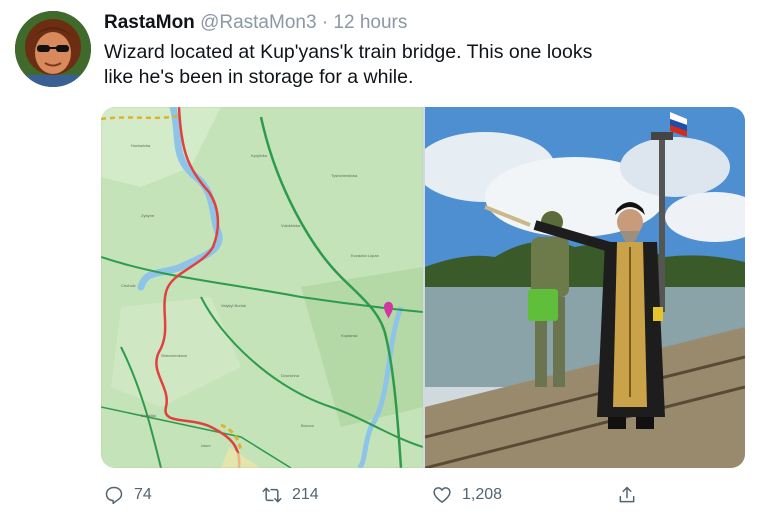 The width and height of the screenshot is (768, 516). I want to click on svg-text: Izium, so click(206, 445).